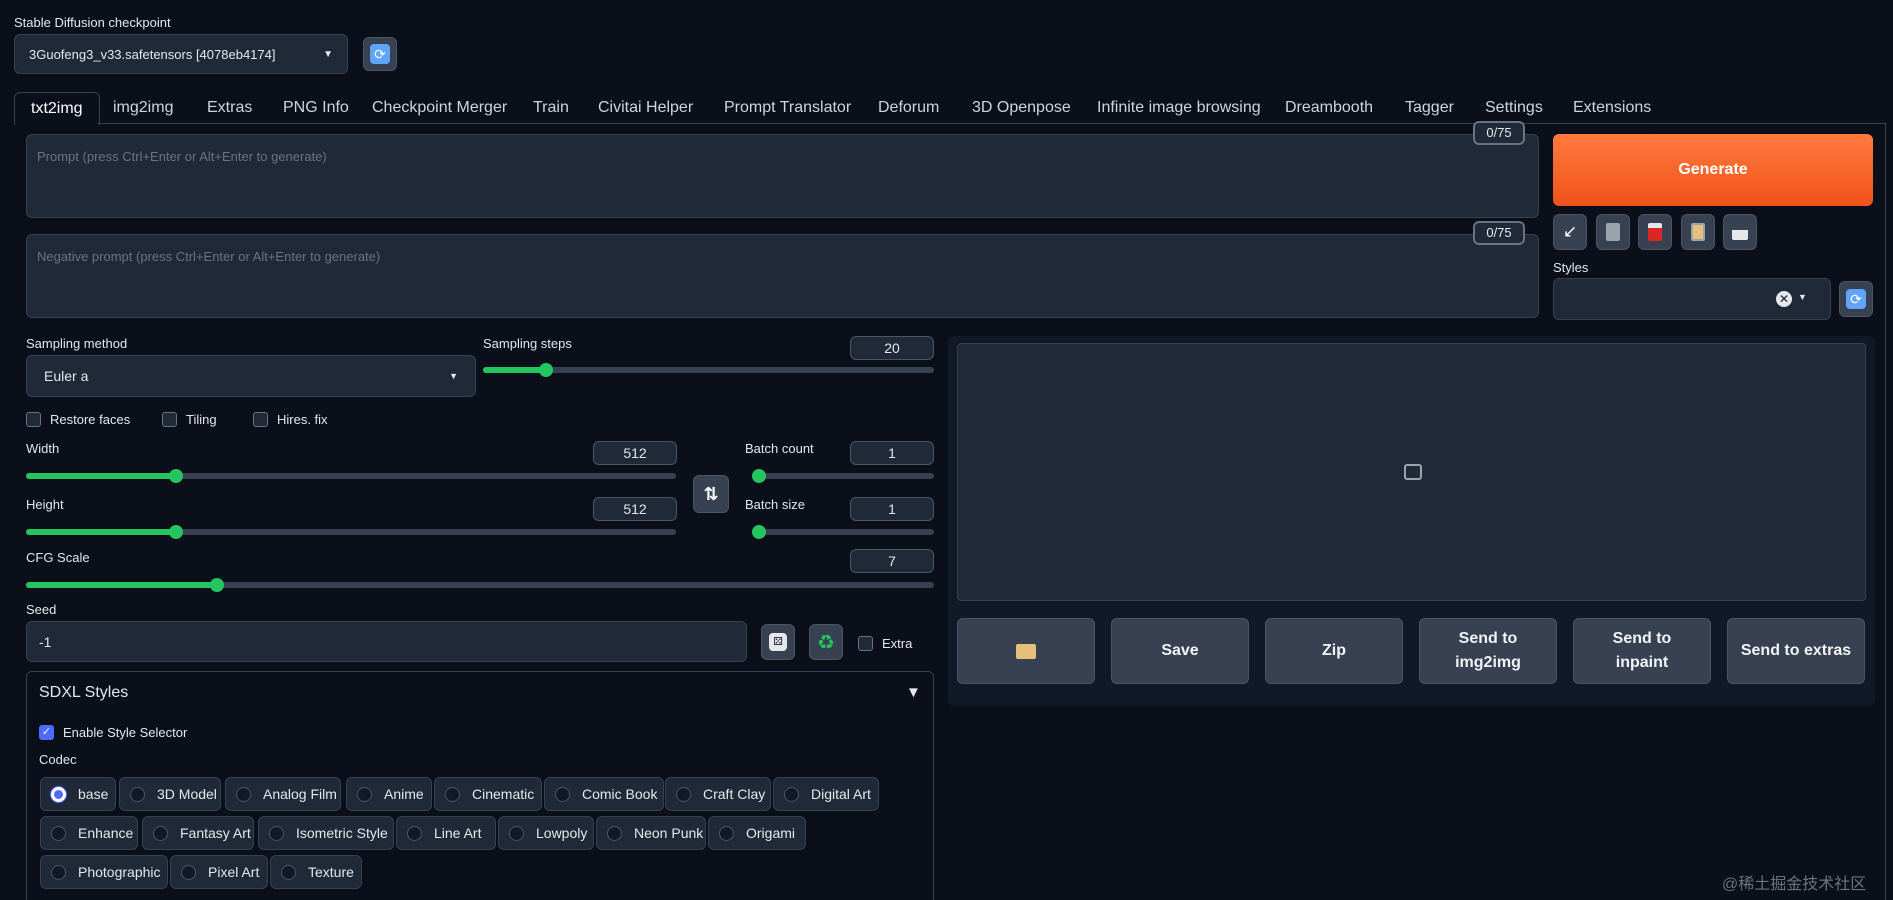 The image size is (1893, 900). Describe the element at coordinates (46, 732) in the screenshot. I see `checkbox-checked: ✓` at that location.